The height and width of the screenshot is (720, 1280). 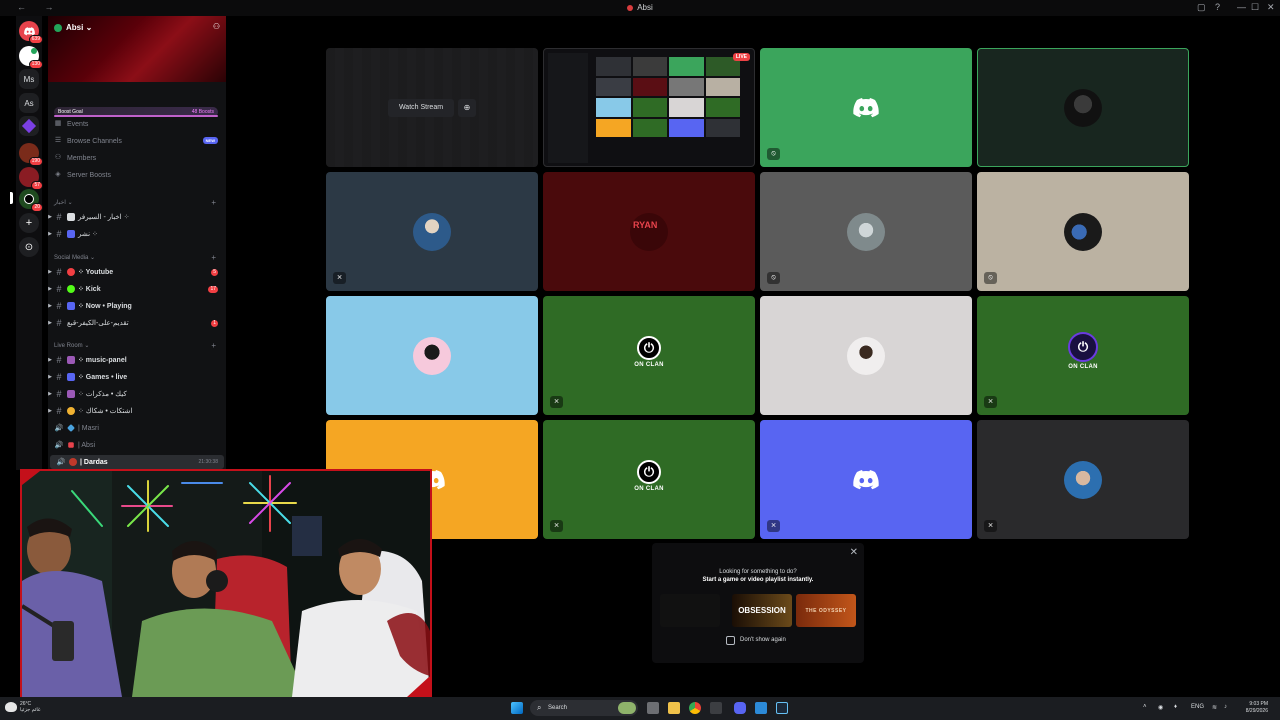 What do you see at coordinates (137, 394) in the screenshot?
I see `channel-kick-notes: ▶ # ⁘ كيك • مذكرات` at bounding box center [137, 394].